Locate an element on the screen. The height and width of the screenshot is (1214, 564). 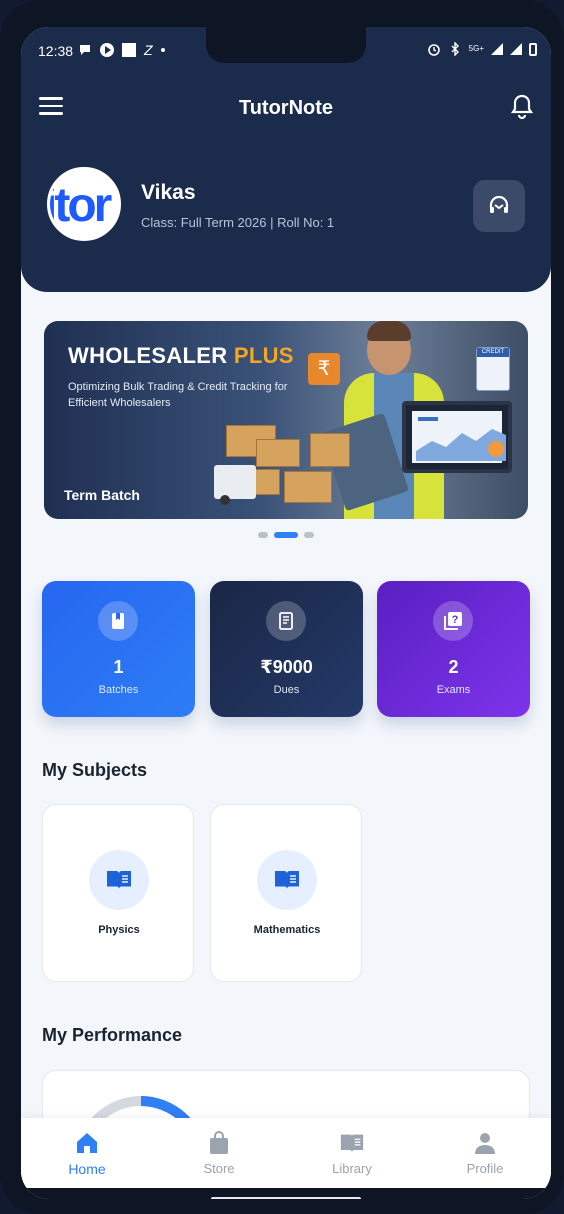
book-icon is located at coordinates (118, 621).